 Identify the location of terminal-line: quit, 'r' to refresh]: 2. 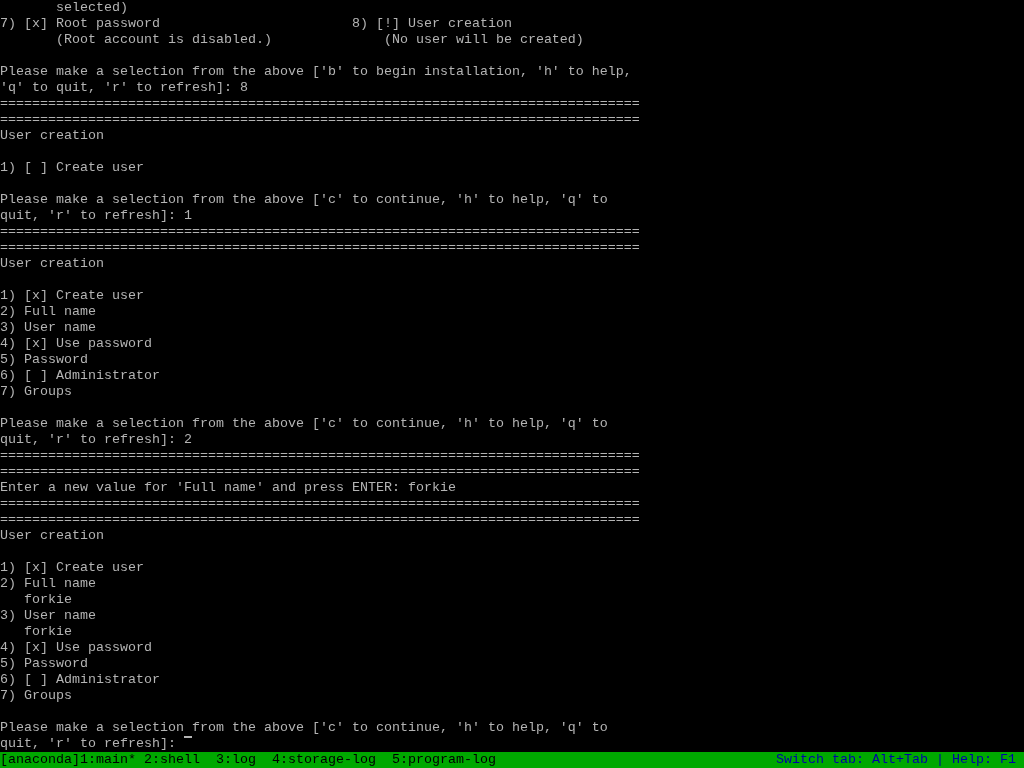
(96, 440).